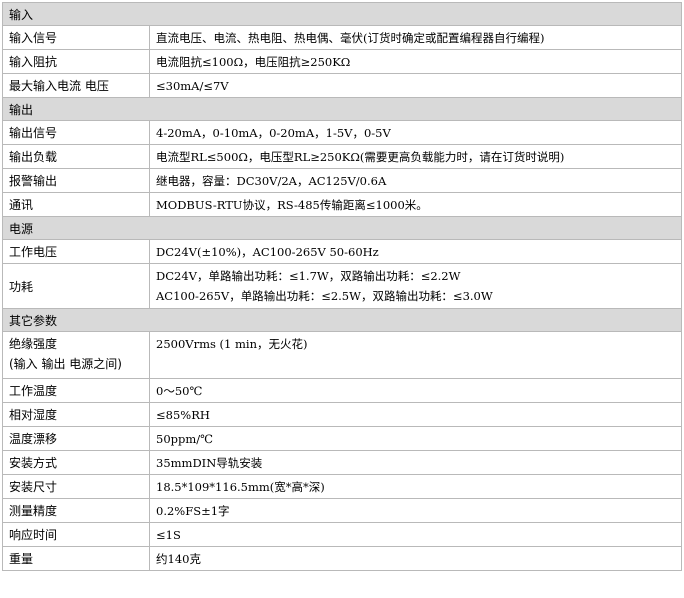 The height and width of the screenshot is (598, 684). What do you see at coordinates (324, 296) in the screenshot?
I see `row-value-line: AC100-265V，单路输出功耗：≤2.5W，双路输出功耗：≤3.0W` at bounding box center [324, 296].